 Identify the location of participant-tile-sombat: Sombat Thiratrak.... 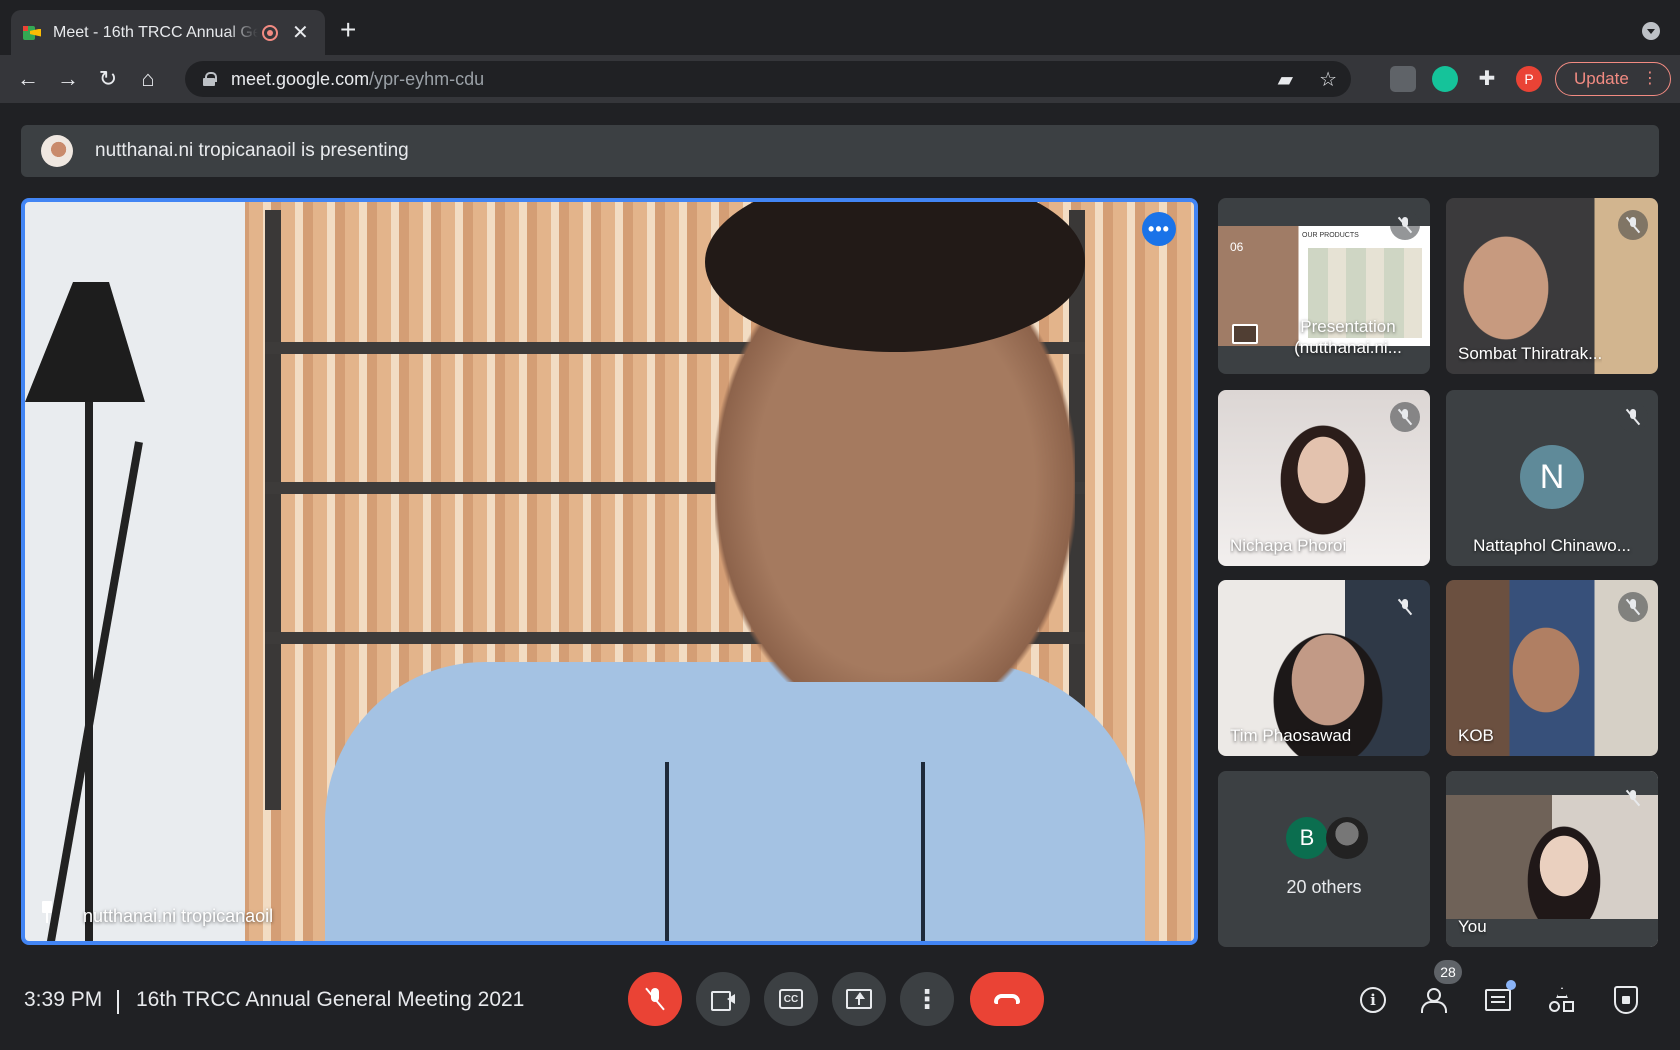
(1552, 286).